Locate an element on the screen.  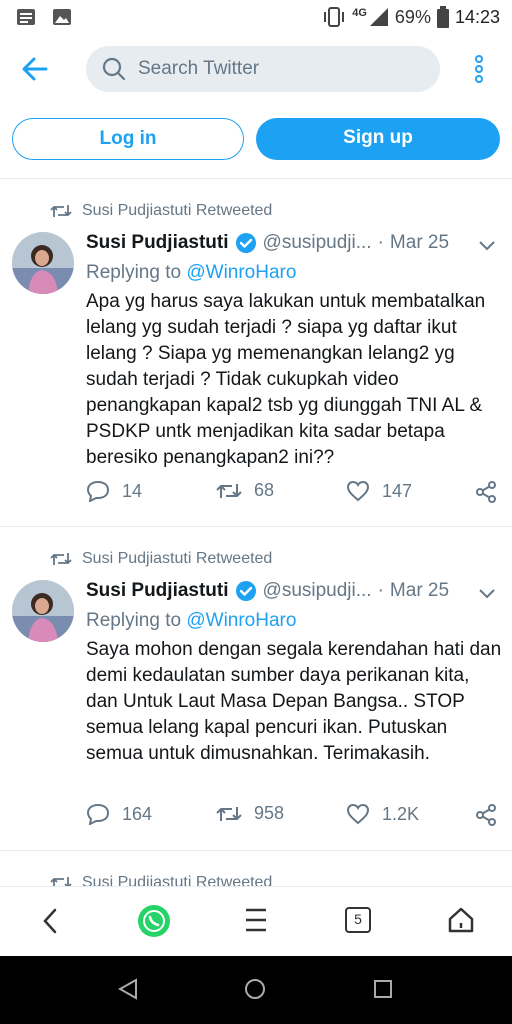
back-icon is located at coordinates (50, 921).